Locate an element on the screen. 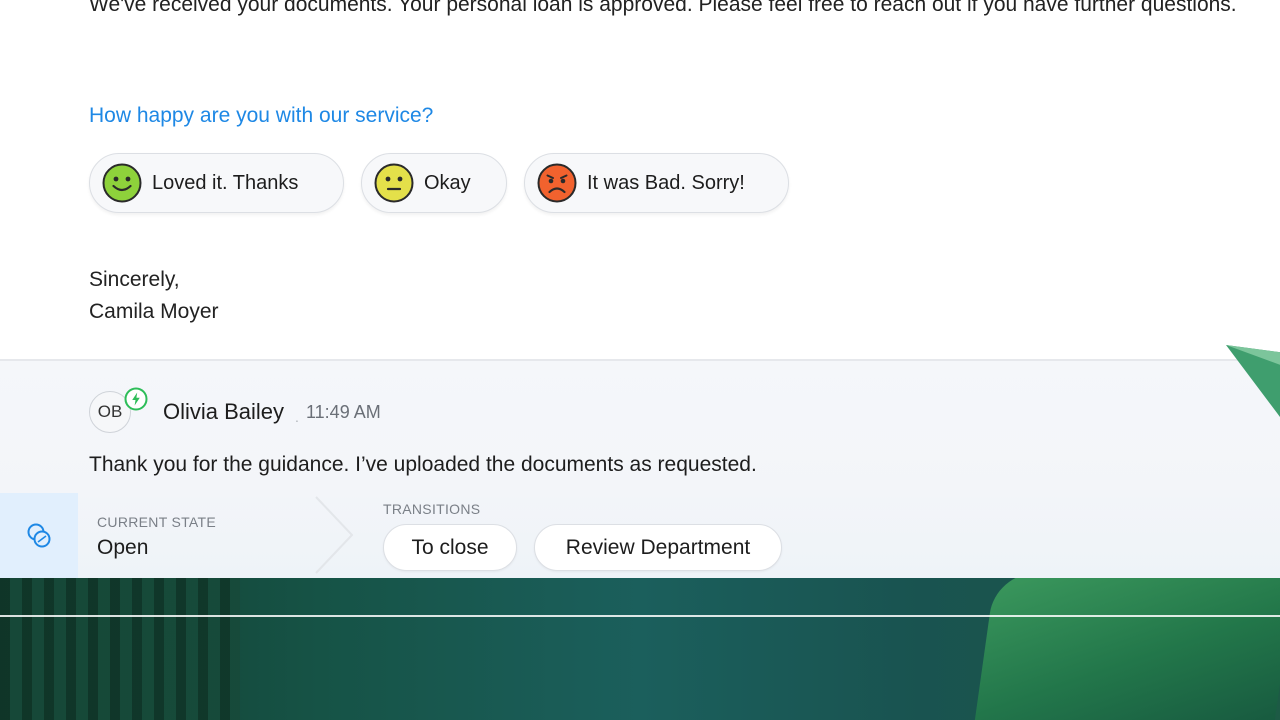 The height and width of the screenshot is (720, 1280). transition-to-close-button: To close is located at coordinates (450, 547).